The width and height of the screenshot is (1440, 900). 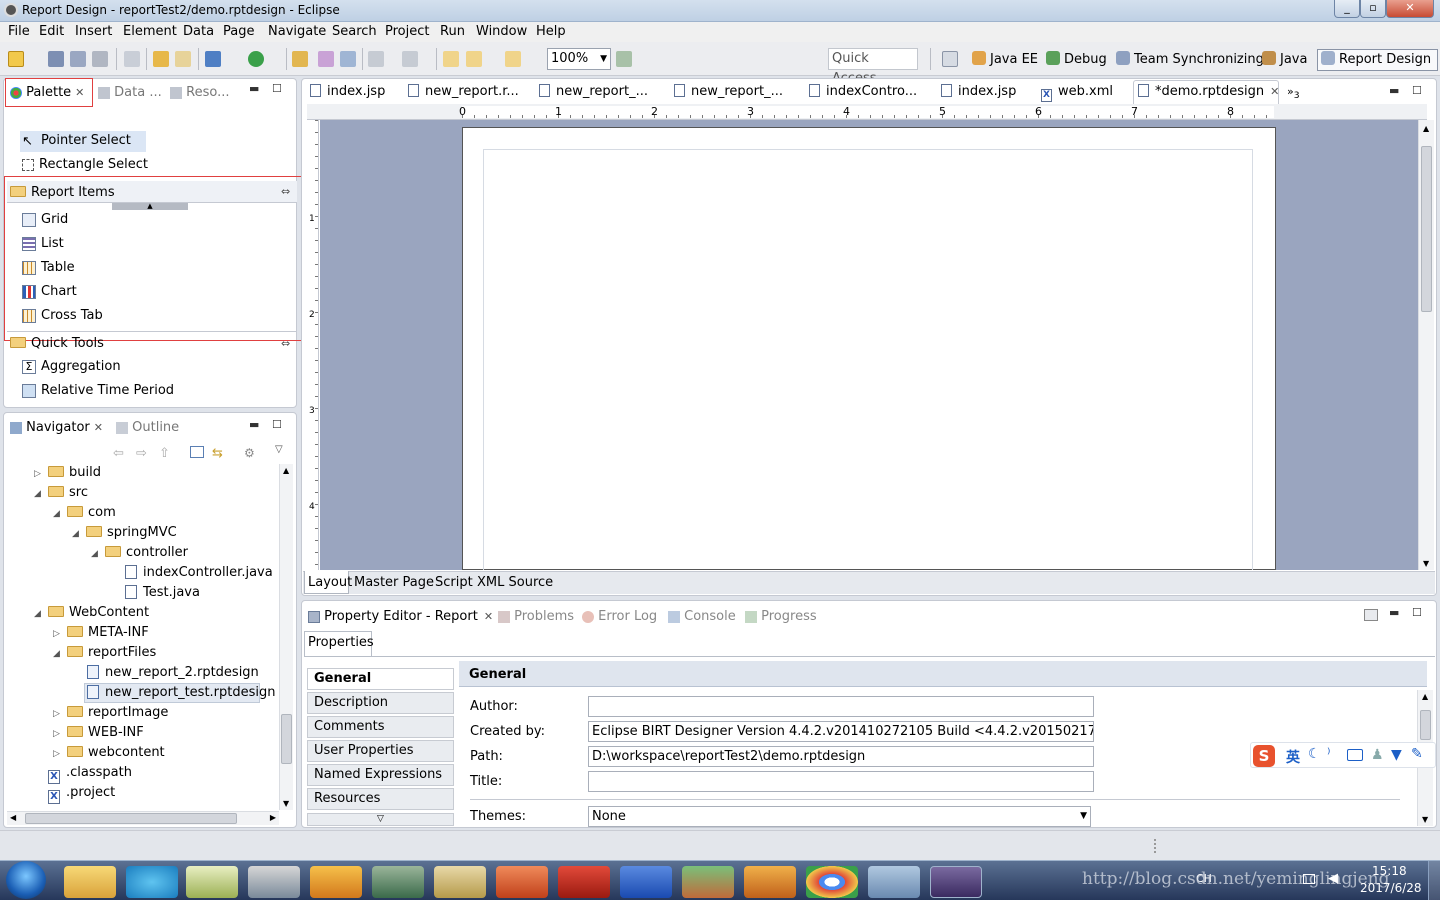 What do you see at coordinates (150, 206) in the screenshot?
I see `scroll-up-handle: ▲` at bounding box center [150, 206].